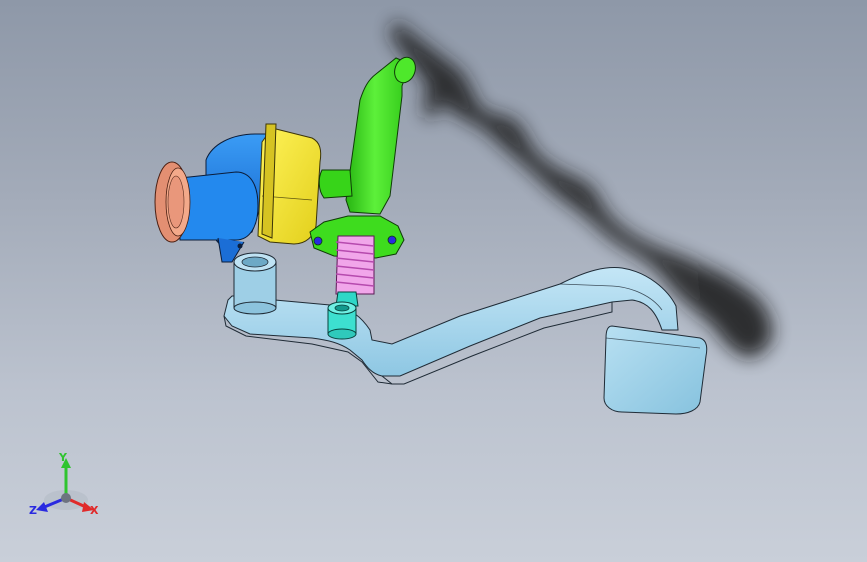  What do you see at coordinates (172, 202) in the screenshot?
I see `mounting-flange` at bounding box center [172, 202].